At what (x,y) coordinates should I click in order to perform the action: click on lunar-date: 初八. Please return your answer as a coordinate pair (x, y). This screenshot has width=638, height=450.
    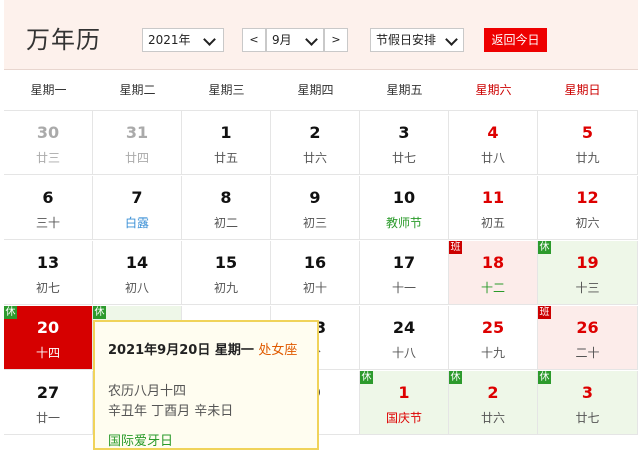
    Looking at the image, I should click on (136, 288).